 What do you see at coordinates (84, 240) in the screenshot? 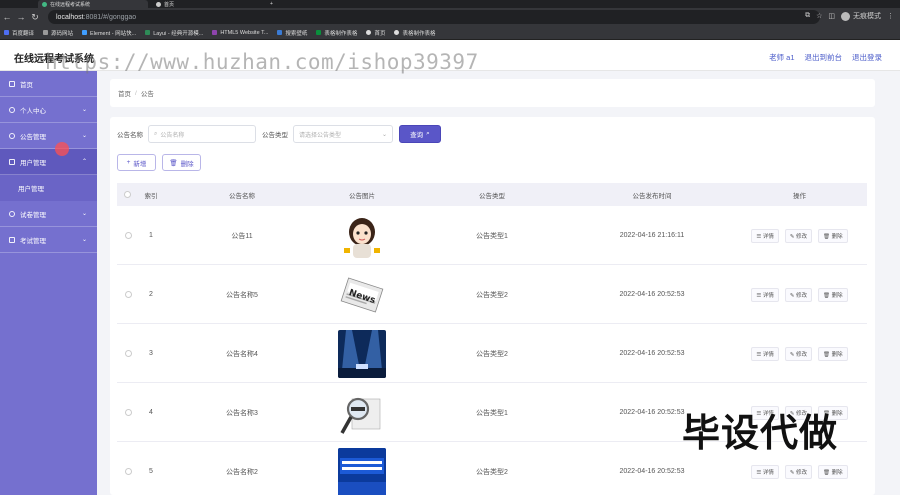
I see `chevron-down-icon: ⌄` at bounding box center [84, 240].